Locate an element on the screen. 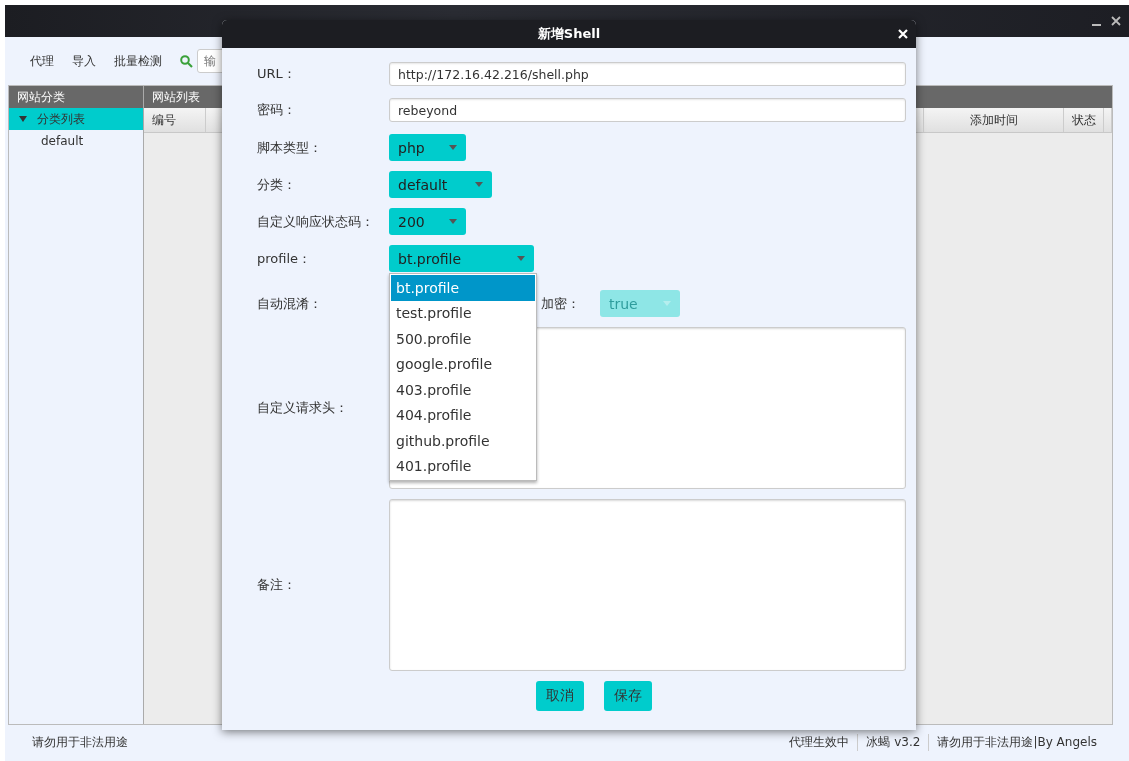  search-icon is located at coordinates (186, 61).